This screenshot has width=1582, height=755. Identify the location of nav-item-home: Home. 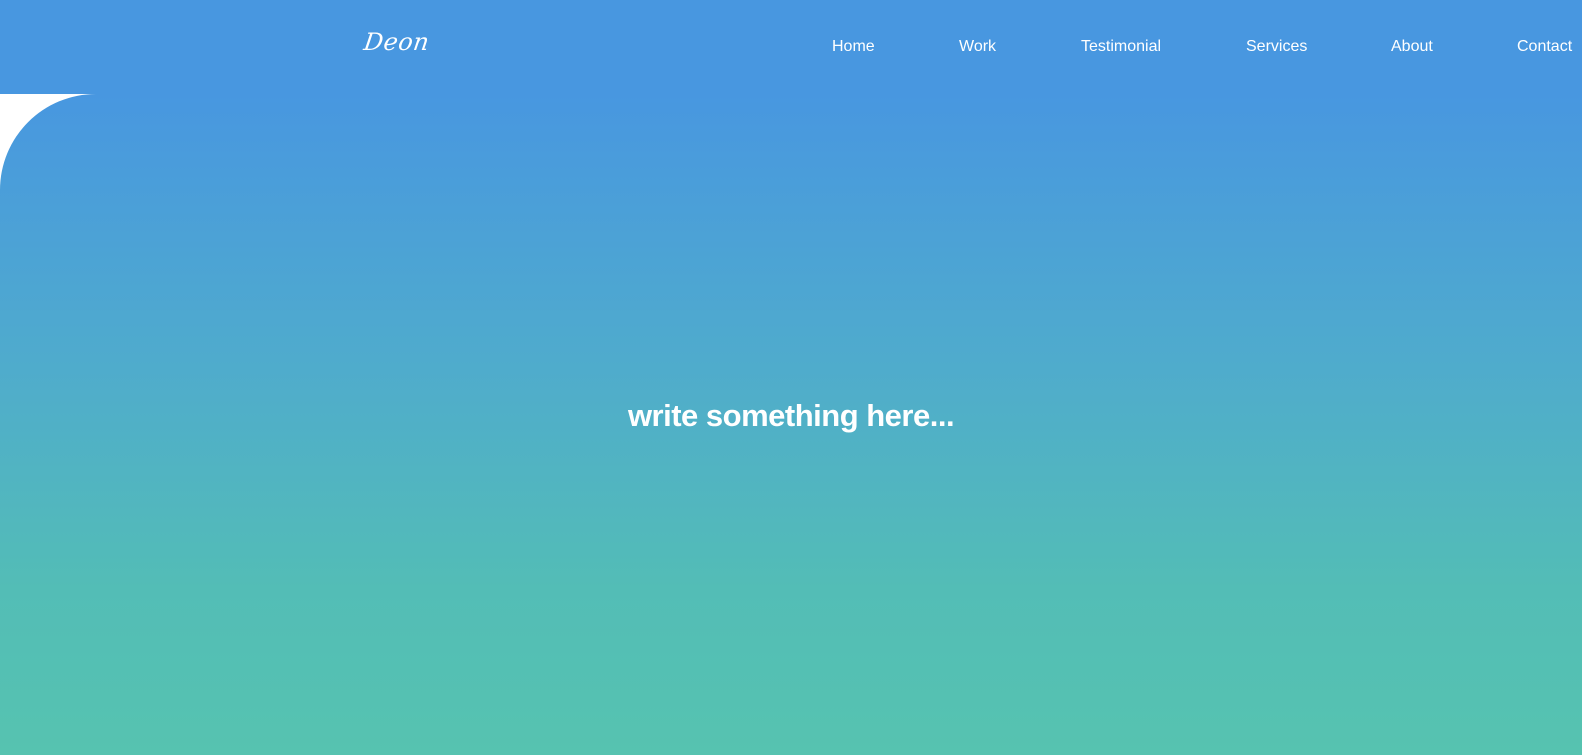
(853, 47).